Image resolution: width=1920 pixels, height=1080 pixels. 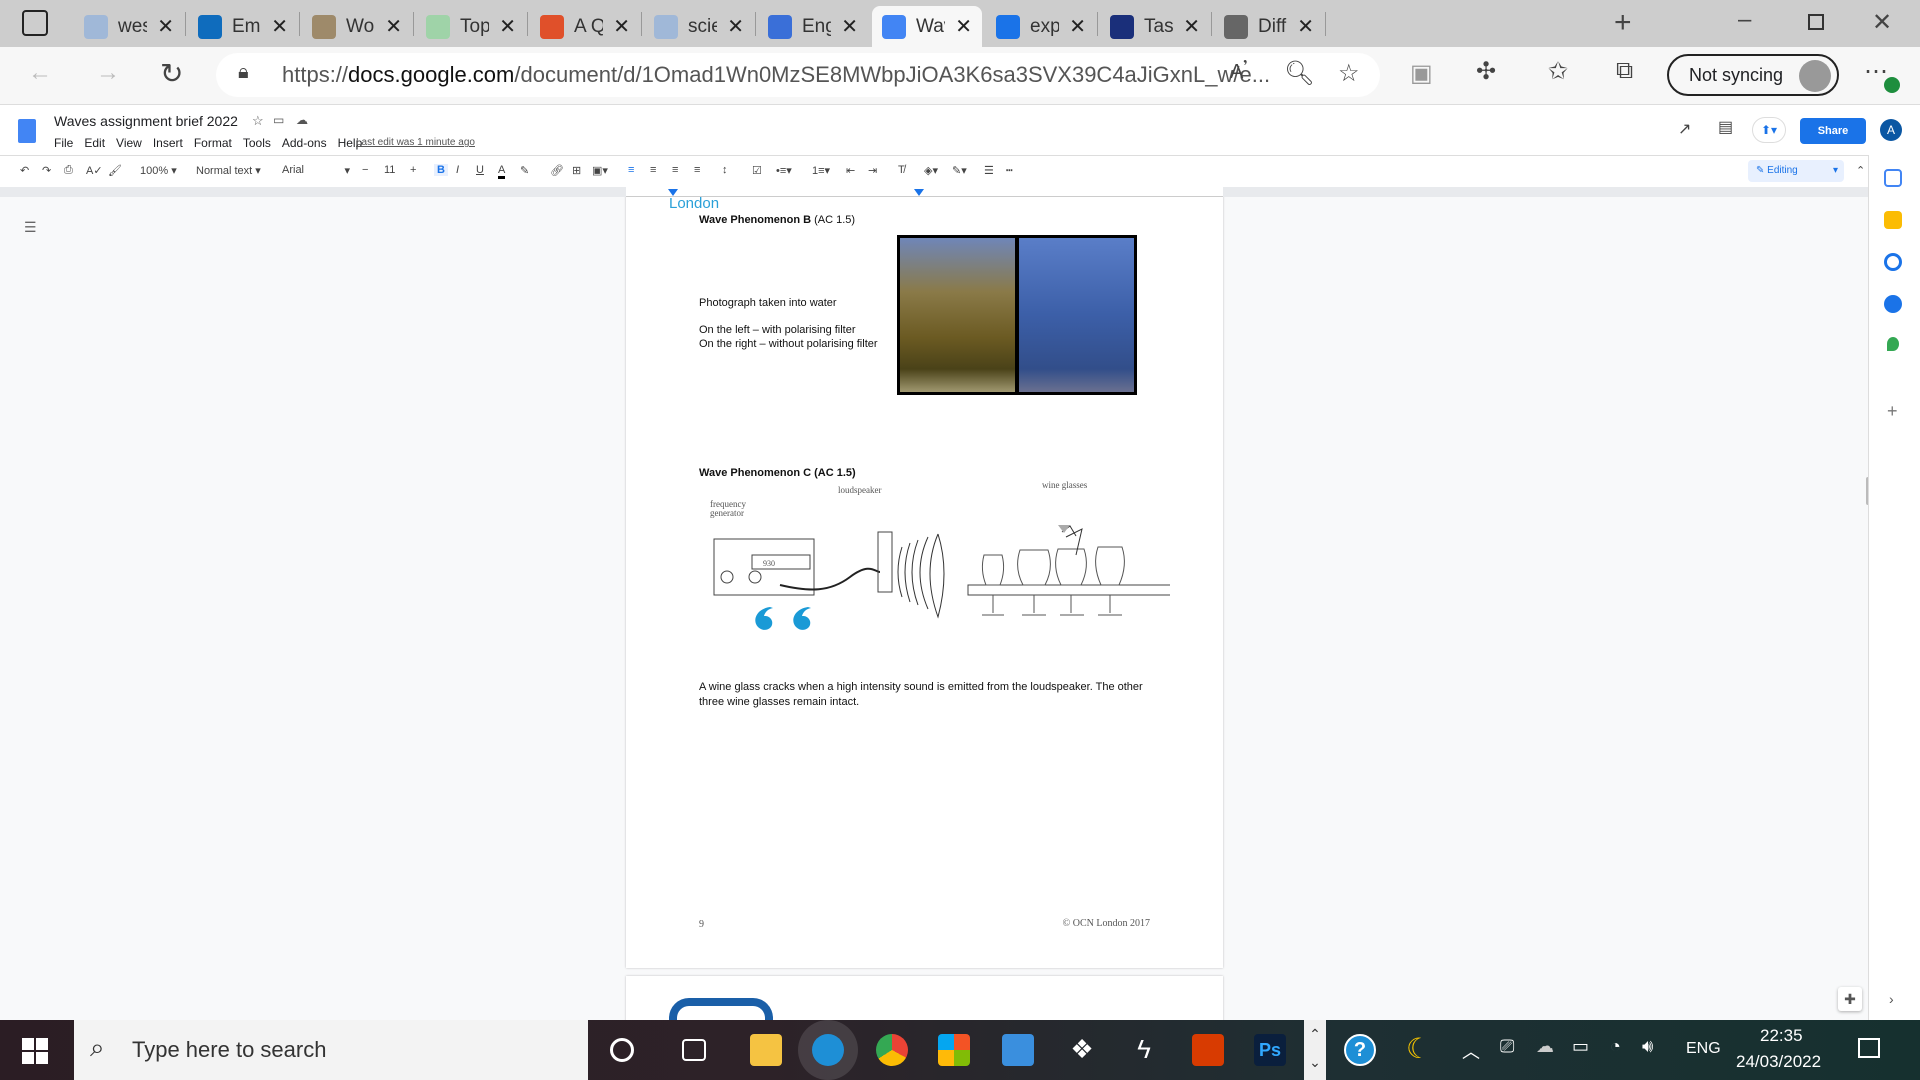 I want to click on new-tab-button: +, so click(x=1623, y=23).